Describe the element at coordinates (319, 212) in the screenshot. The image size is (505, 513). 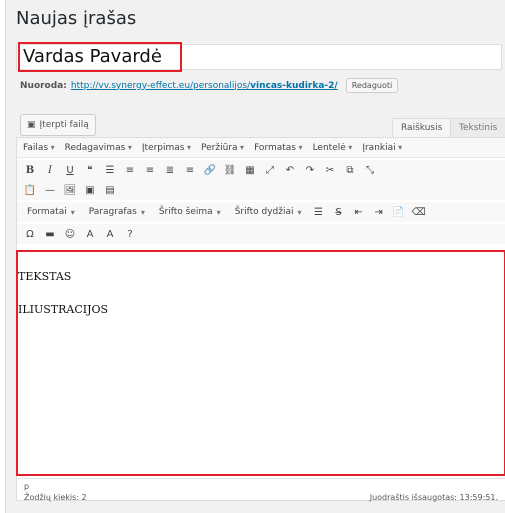
I see `justify-icon: ☰` at that location.